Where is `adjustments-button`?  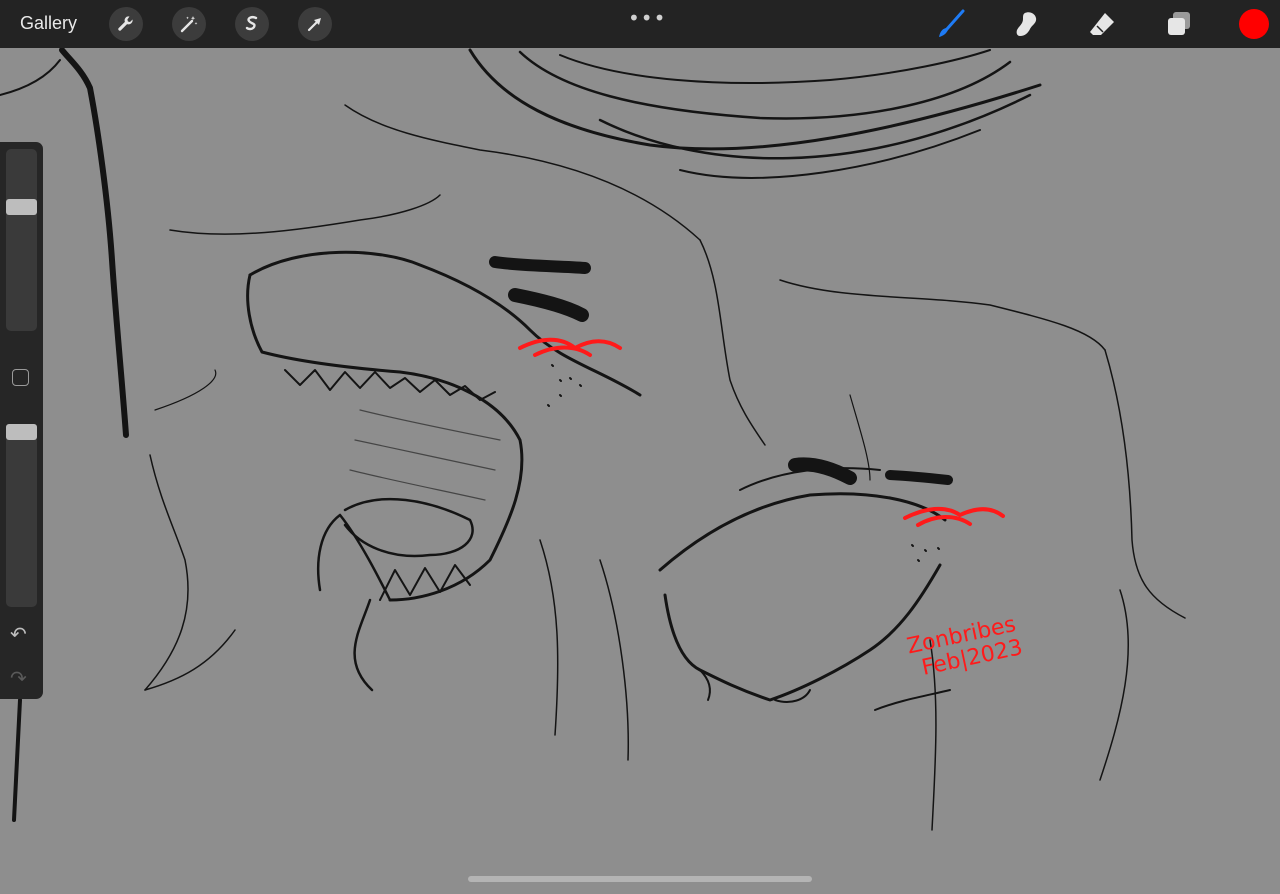 adjustments-button is located at coordinates (189, 24).